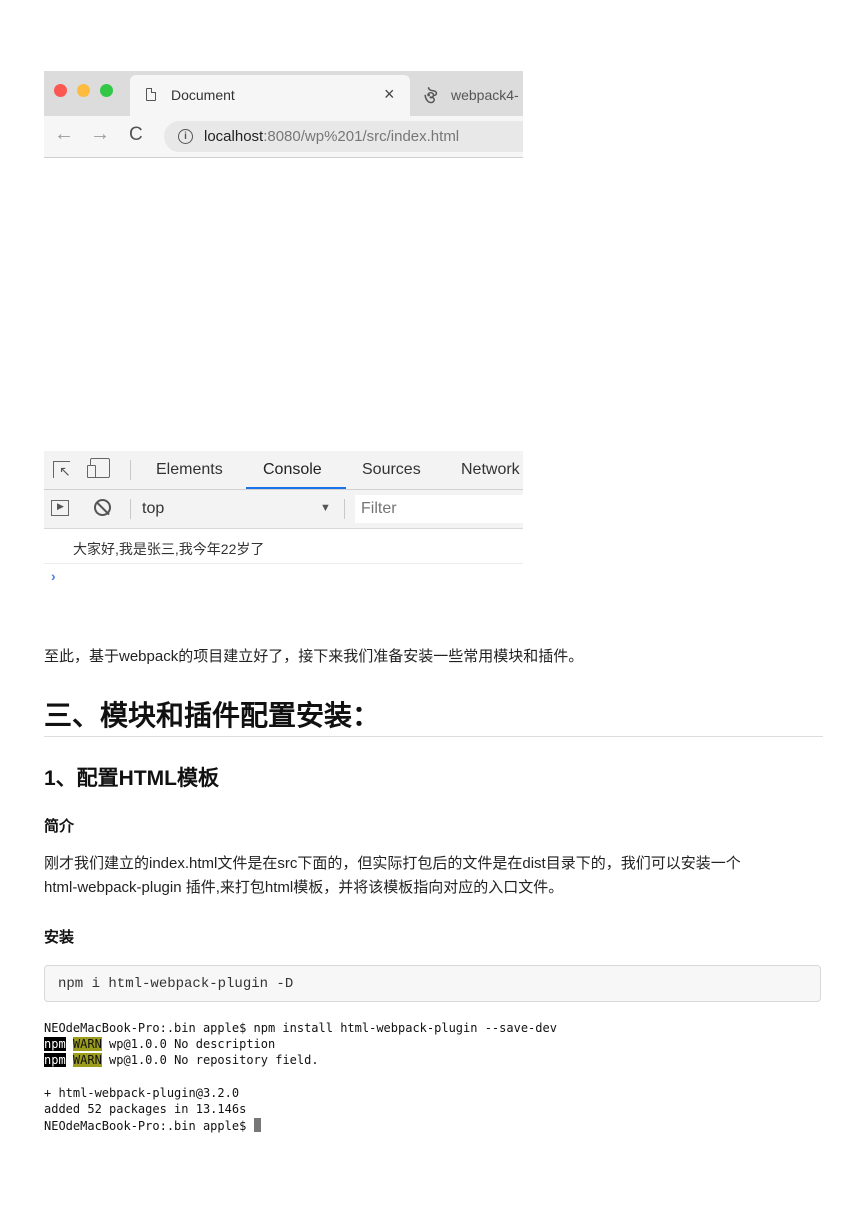 Image resolution: width=868 pixels, height=1228 pixels. I want to click on info-icon: i, so click(185, 136).